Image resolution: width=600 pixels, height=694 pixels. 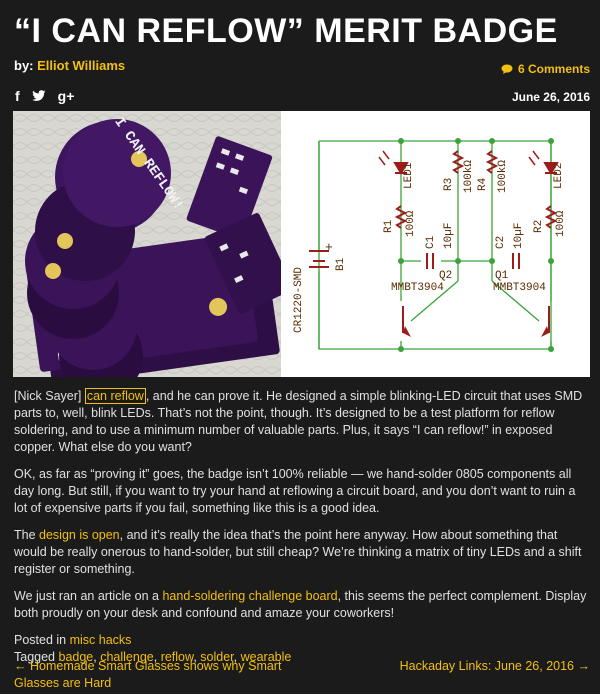 I want to click on design-open-link: design is open, so click(x=79, y=535).